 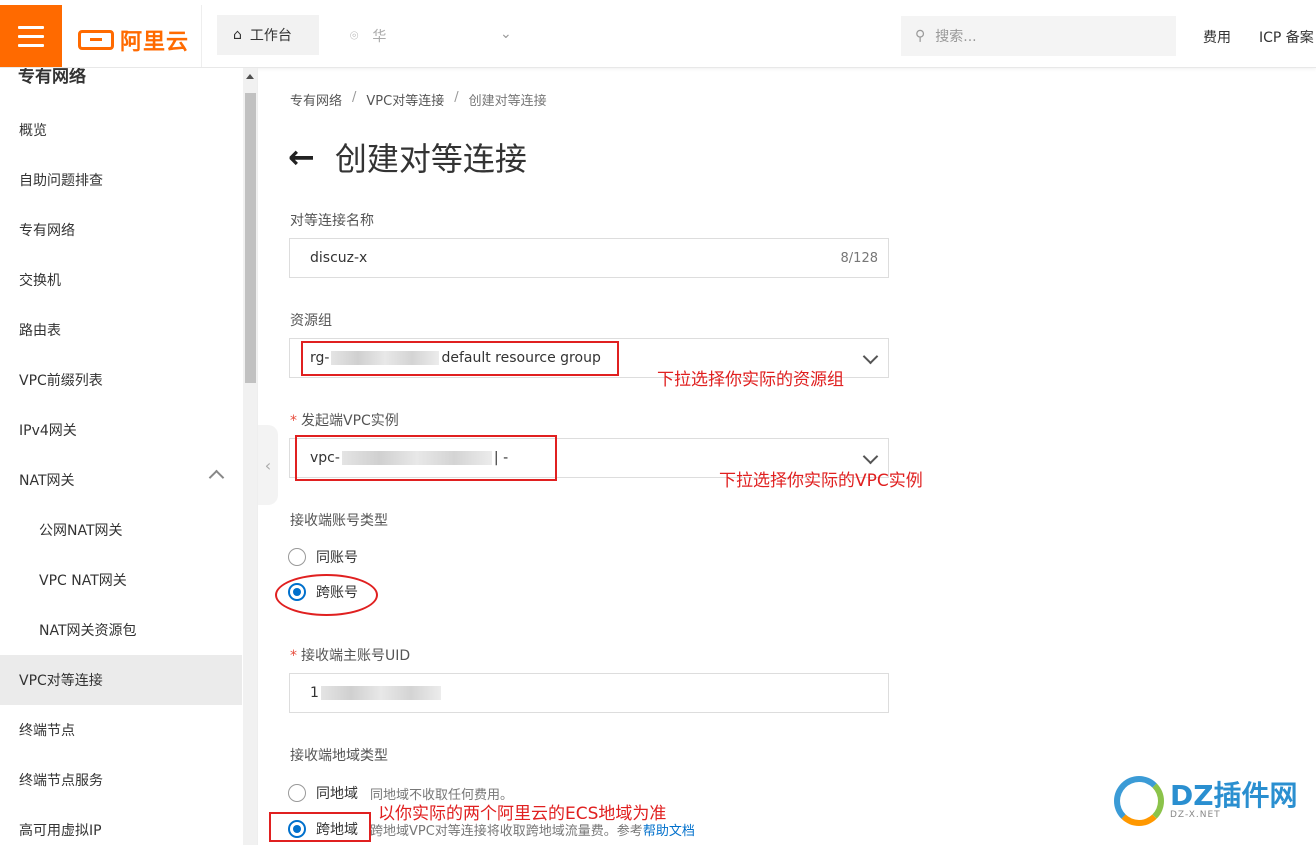 What do you see at coordinates (47, 731) in the screenshot?
I see `sidebar-item-label: 终端节点` at bounding box center [47, 731].